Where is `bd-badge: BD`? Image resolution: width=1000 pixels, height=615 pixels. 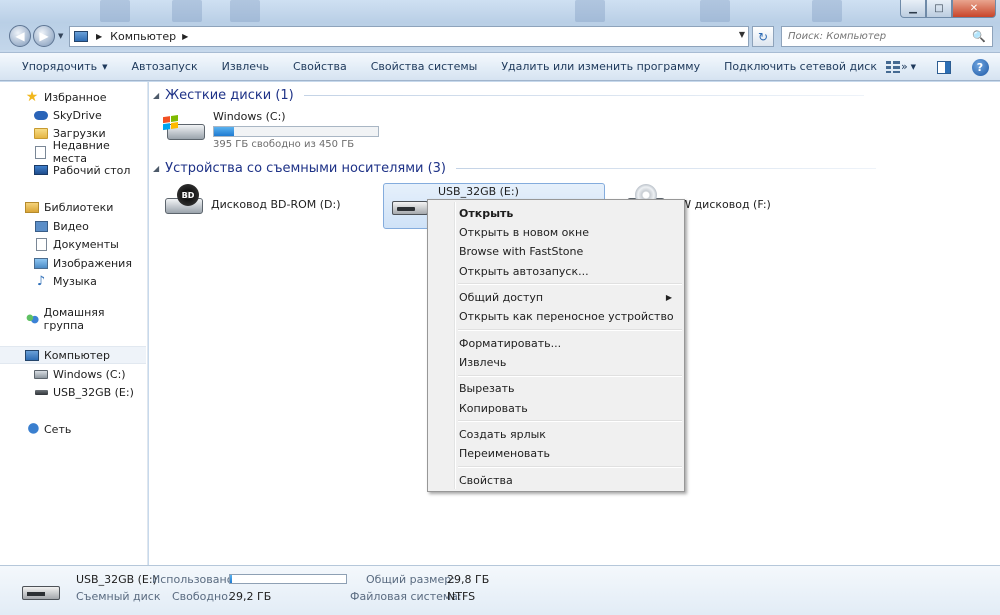 bd-badge: BD is located at coordinates (188, 195).